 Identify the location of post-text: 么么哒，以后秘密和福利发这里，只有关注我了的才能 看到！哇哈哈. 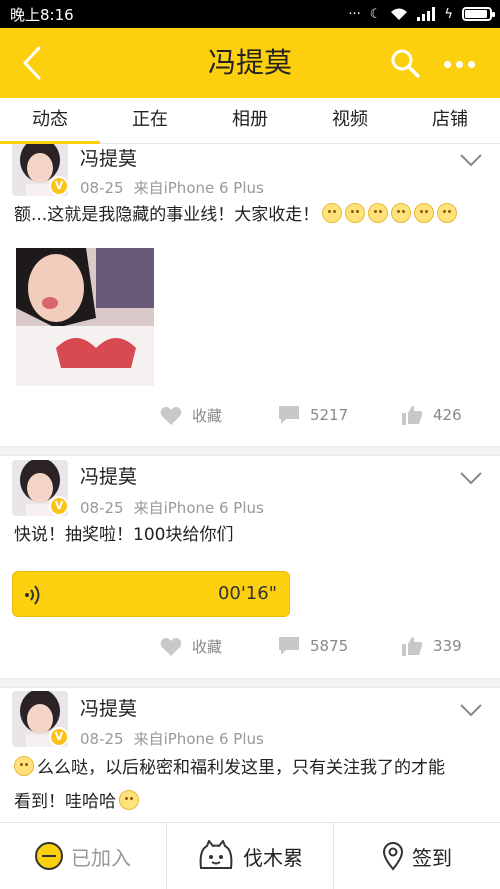
(251, 785).